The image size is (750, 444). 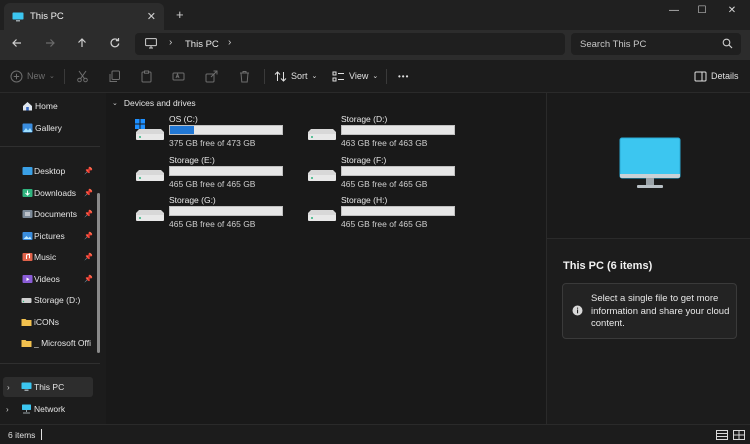 I want to click on drive-name: Storage (H:), so click(x=364, y=200).